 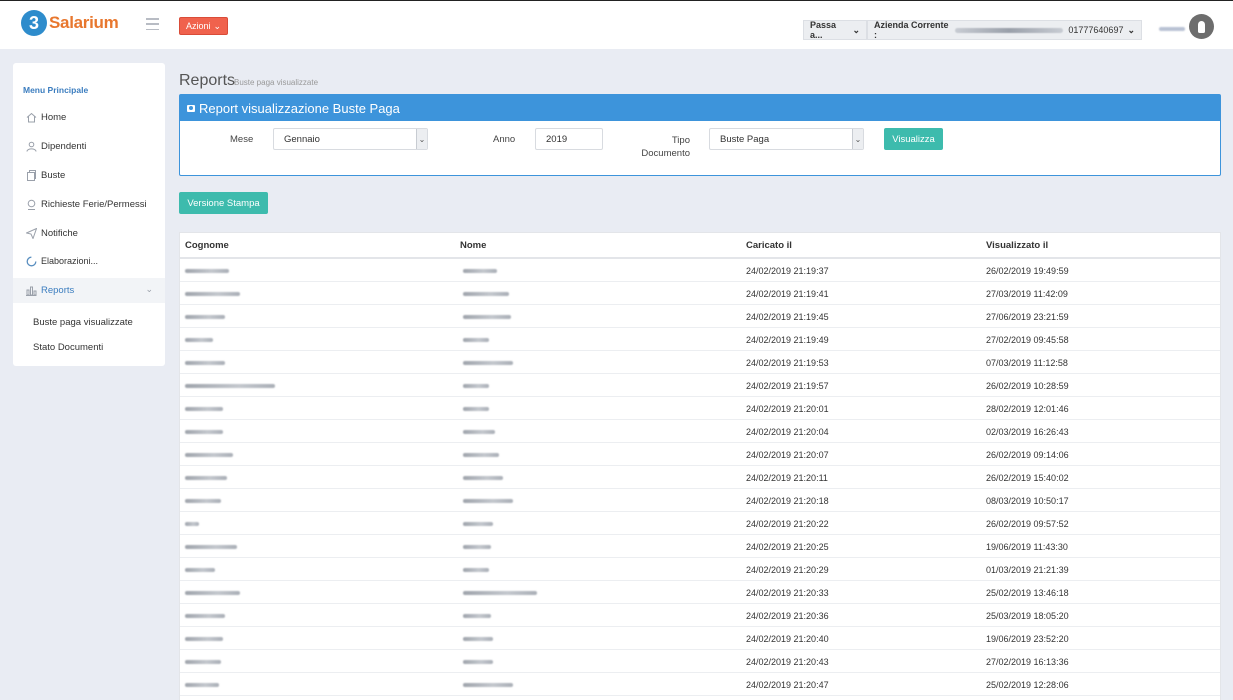 What do you see at coordinates (31, 204) in the screenshot?
I see `calendar-icon` at bounding box center [31, 204].